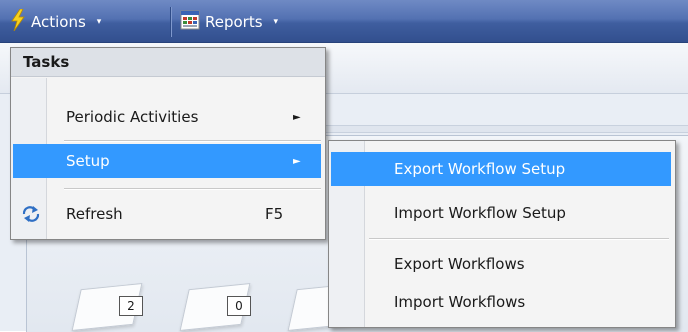  What do you see at coordinates (94, 214) in the screenshot?
I see `menu-item-label: Refresh` at bounding box center [94, 214].